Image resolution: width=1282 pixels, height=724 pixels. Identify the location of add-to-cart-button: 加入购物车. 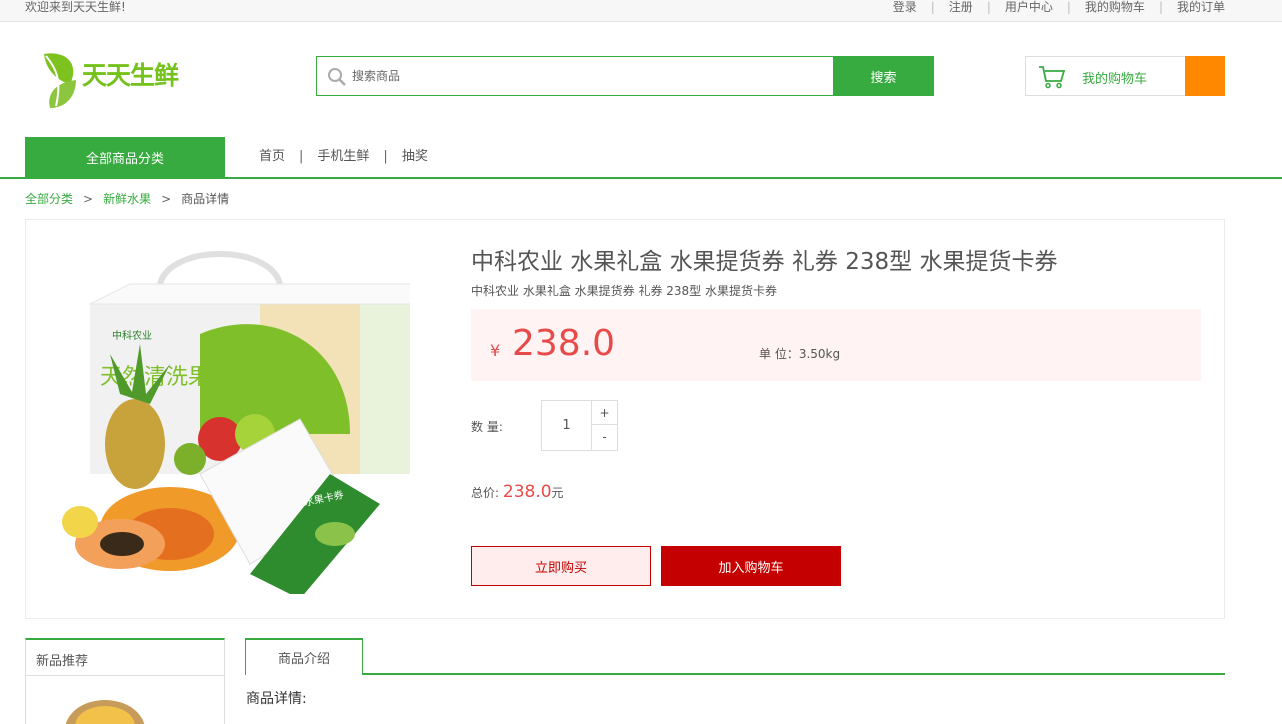
(751, 566).